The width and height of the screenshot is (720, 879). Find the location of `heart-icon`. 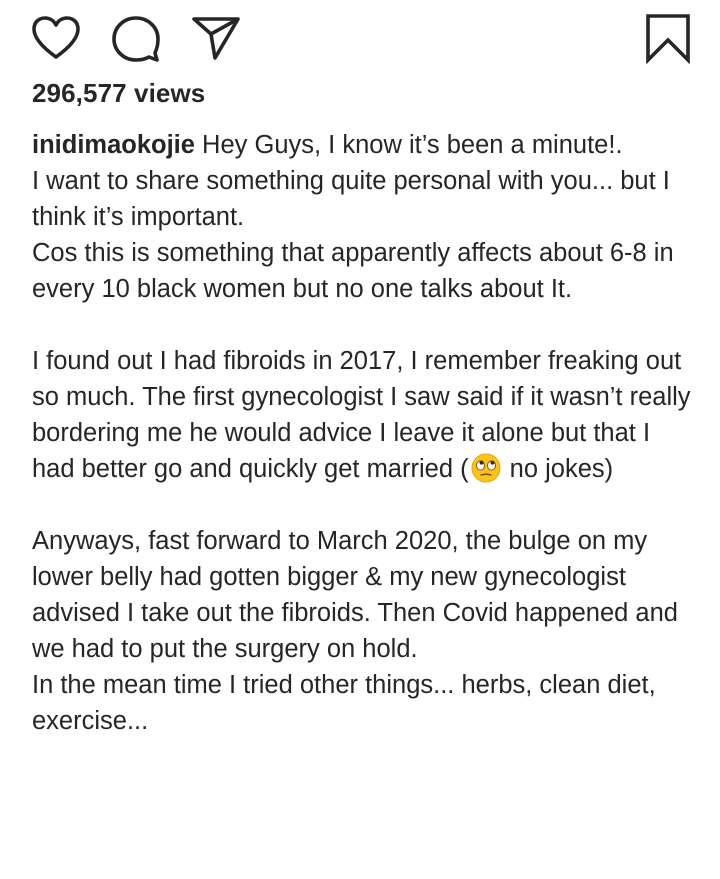

heart-icon is located at coordinates (56, 37).